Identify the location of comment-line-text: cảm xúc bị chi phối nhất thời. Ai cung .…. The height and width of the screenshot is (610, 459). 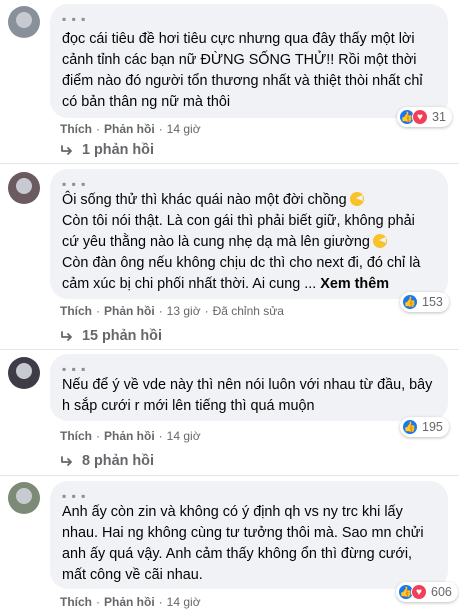
(189, 284).